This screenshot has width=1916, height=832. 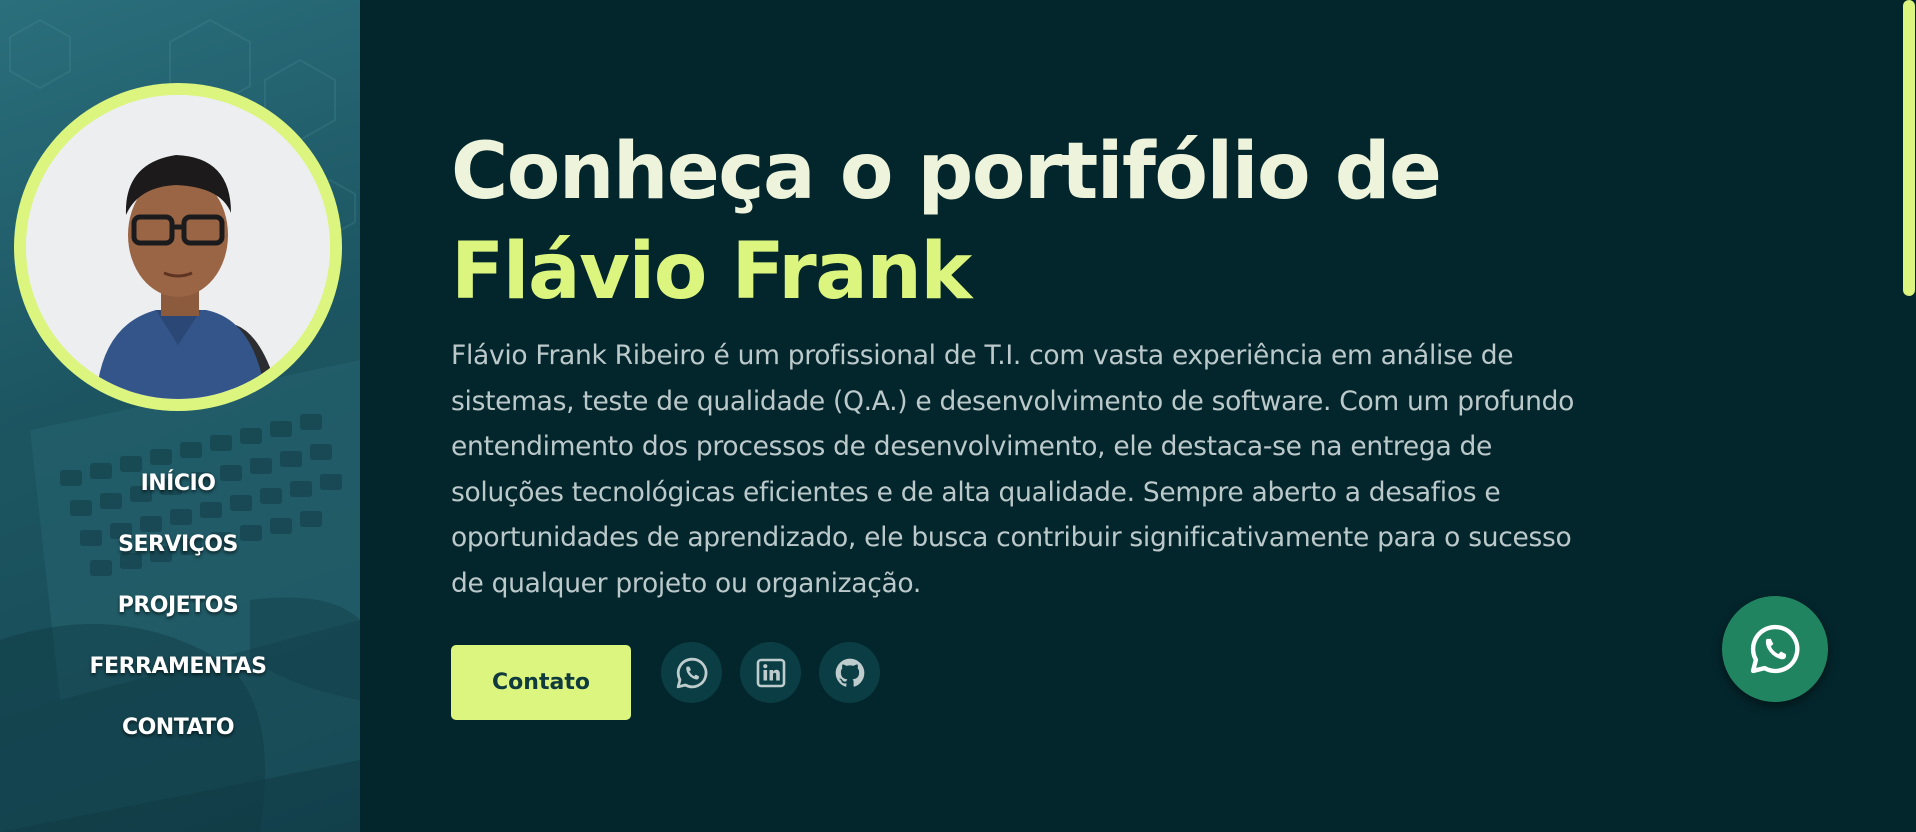 I want to click on nav-item-projetos: PROJETOS, so click(x=178, y=612).